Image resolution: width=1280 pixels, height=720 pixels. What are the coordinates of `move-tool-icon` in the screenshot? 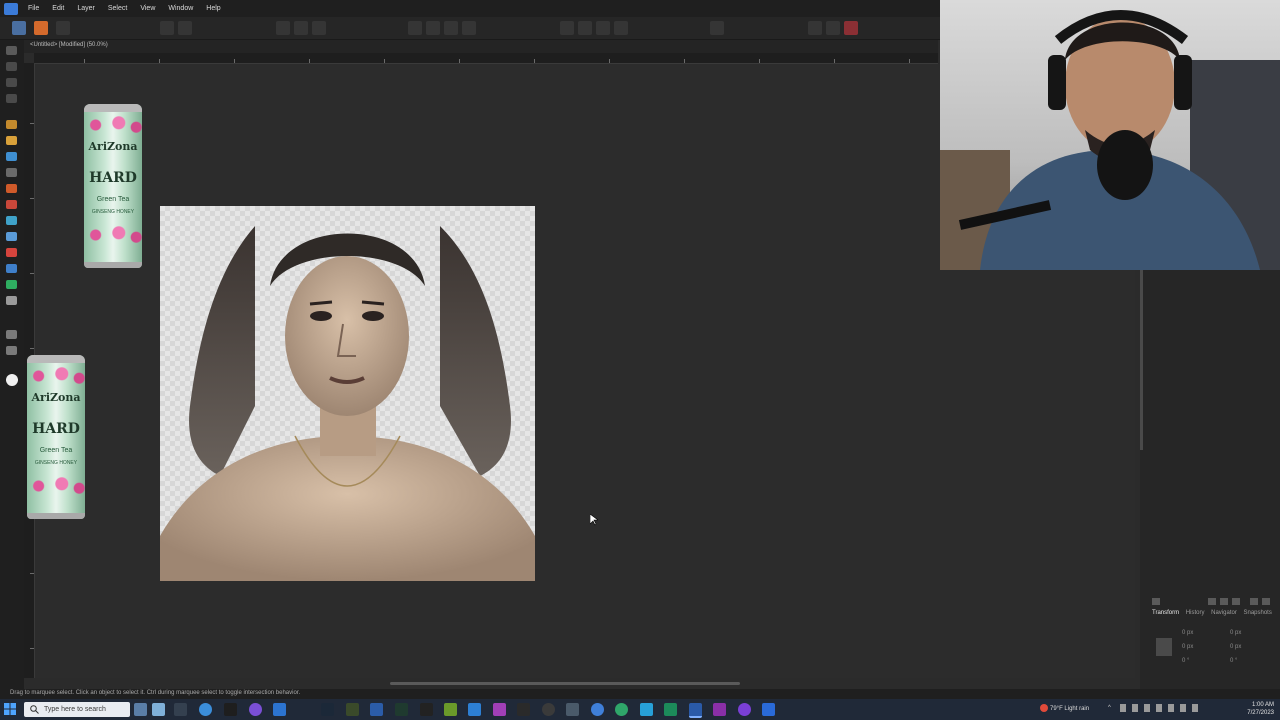 It's located at (11, 50).